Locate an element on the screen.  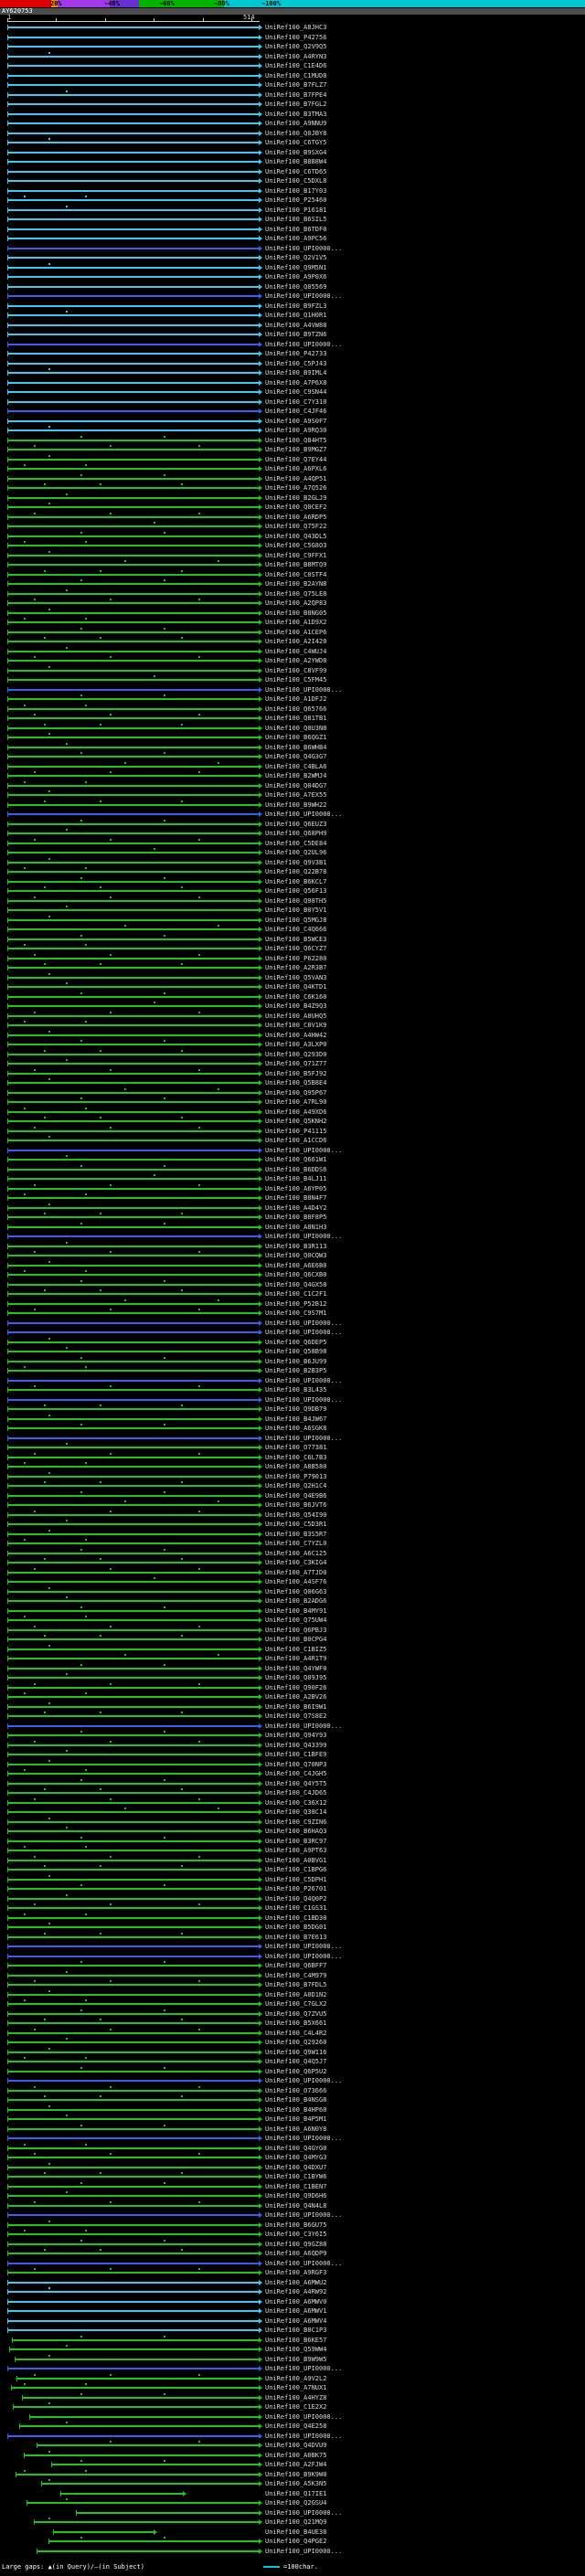
alignment-row: UniRef100_A7TJD0 is located at coordinates (293, 1572).